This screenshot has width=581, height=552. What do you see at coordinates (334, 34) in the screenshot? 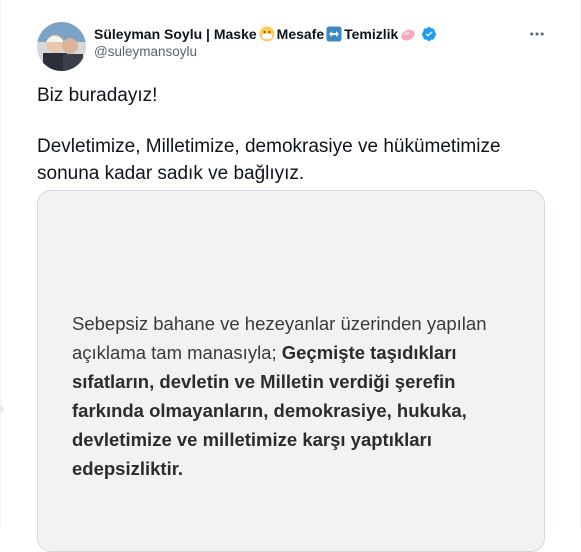
I see `left-right-arrow-icon` at bounding box center [334, 34].